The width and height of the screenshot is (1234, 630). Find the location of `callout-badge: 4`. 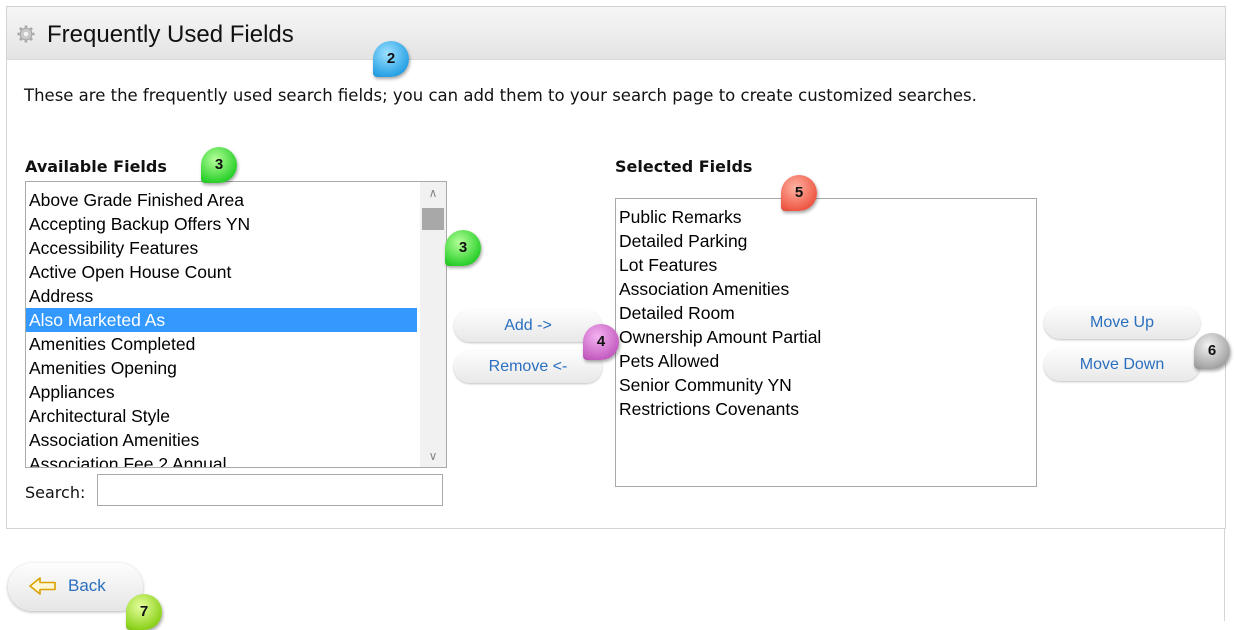

callout-badge: 4 is located at coordinates (601, 342).